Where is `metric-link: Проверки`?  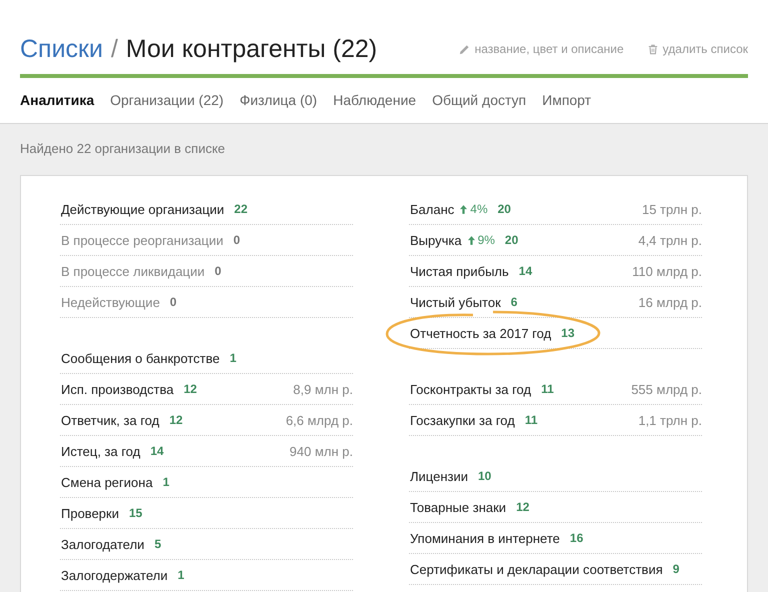
metric-link: Проверки is located at coordinates (90, 513).